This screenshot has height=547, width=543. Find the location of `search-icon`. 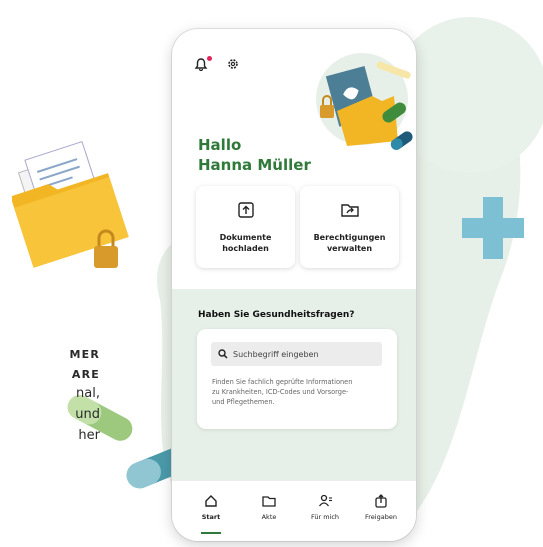

search-icon is located at coordinates (223, 354).